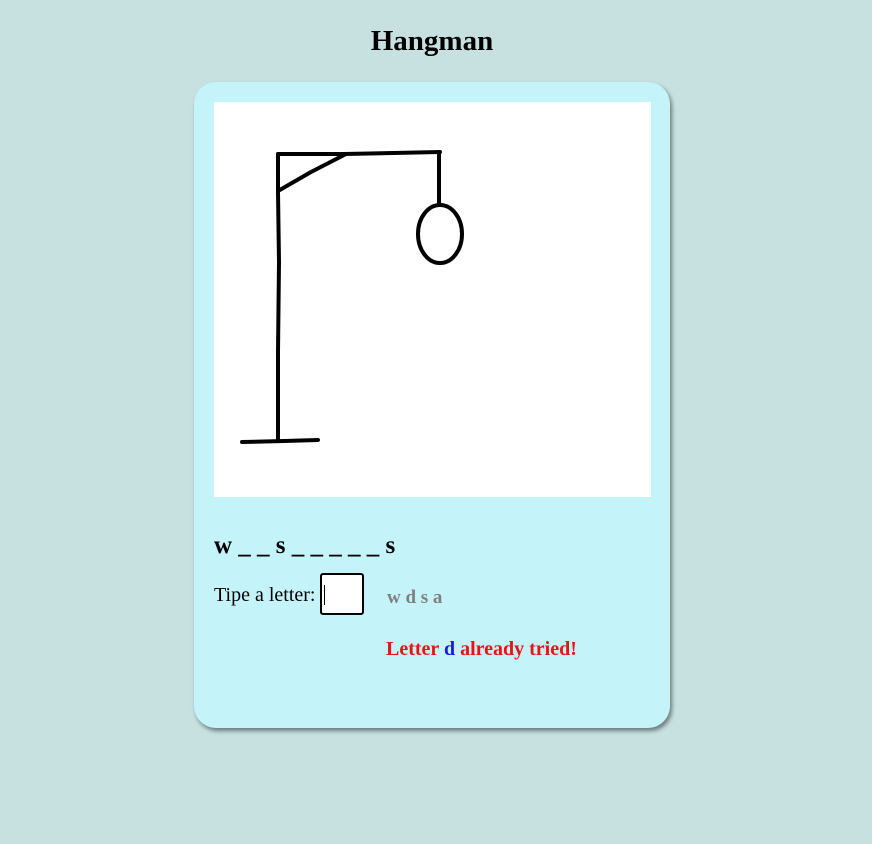 The image size is (872, 844). I want to click on hangman-drawing, so click(352, 297).